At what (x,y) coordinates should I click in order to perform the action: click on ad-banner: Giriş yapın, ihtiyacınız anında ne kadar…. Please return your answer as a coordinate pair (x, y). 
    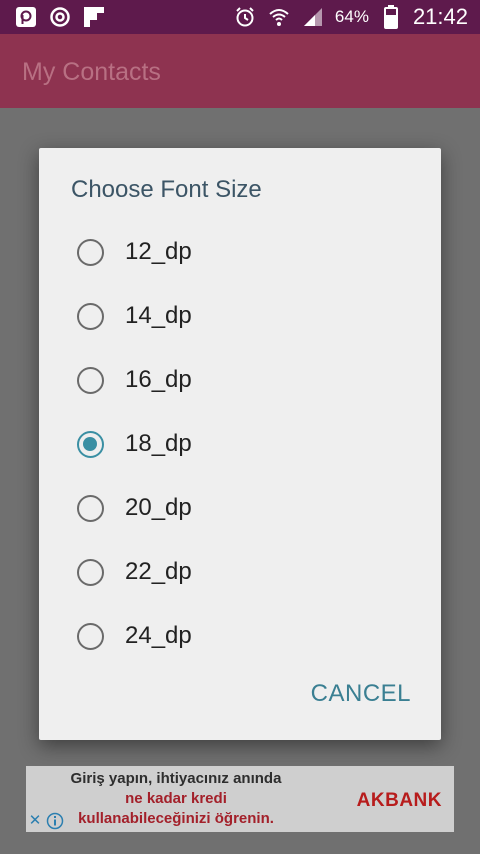
    Looking at the image, I should click on (240, 799).